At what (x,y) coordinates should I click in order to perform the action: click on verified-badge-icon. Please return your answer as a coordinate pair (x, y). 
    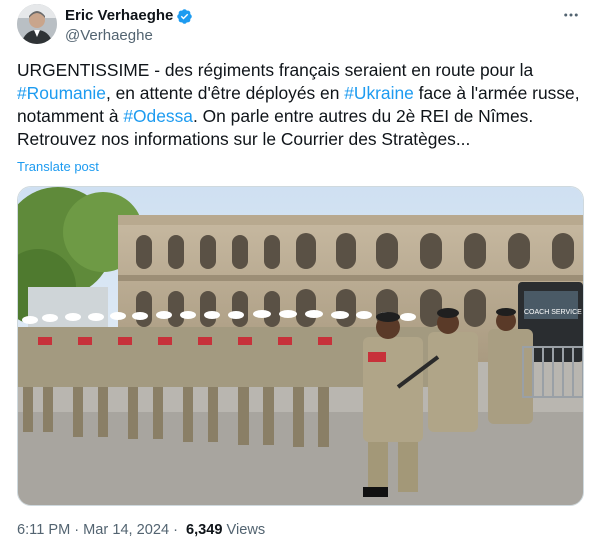
    Looking at the image, I should click on (184, 16).